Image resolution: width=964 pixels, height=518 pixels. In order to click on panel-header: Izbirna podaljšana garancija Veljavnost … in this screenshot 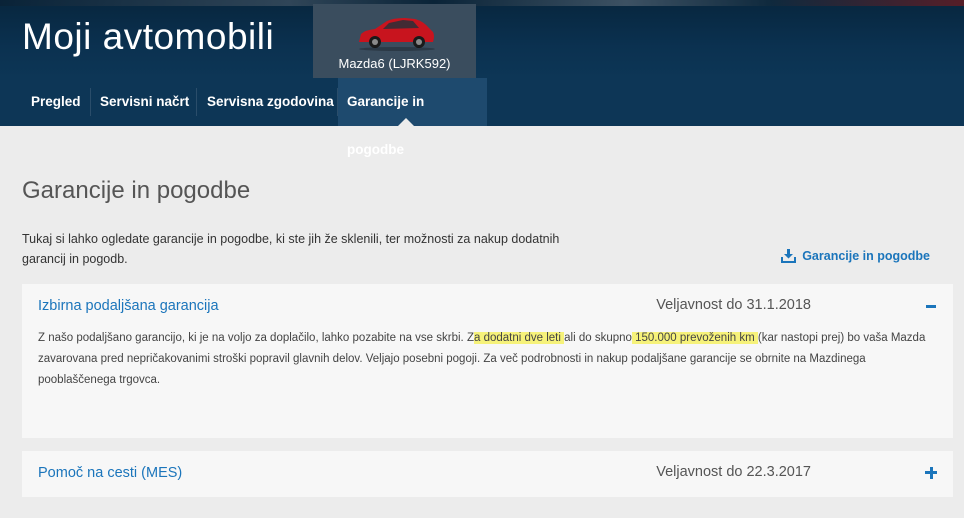, I will do `click(487, 307)`.